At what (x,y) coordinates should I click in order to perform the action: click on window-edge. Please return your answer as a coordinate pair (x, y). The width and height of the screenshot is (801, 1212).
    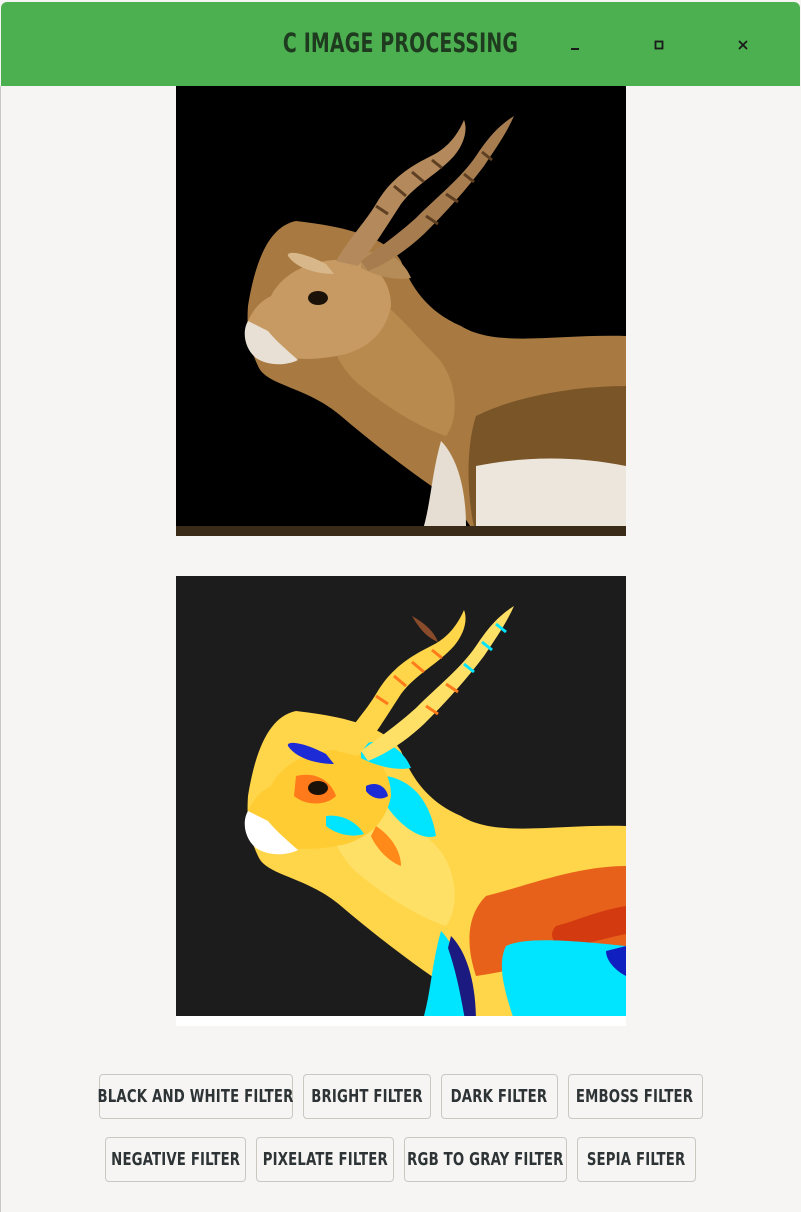
    Looking at the image, I should click on (0, 649).